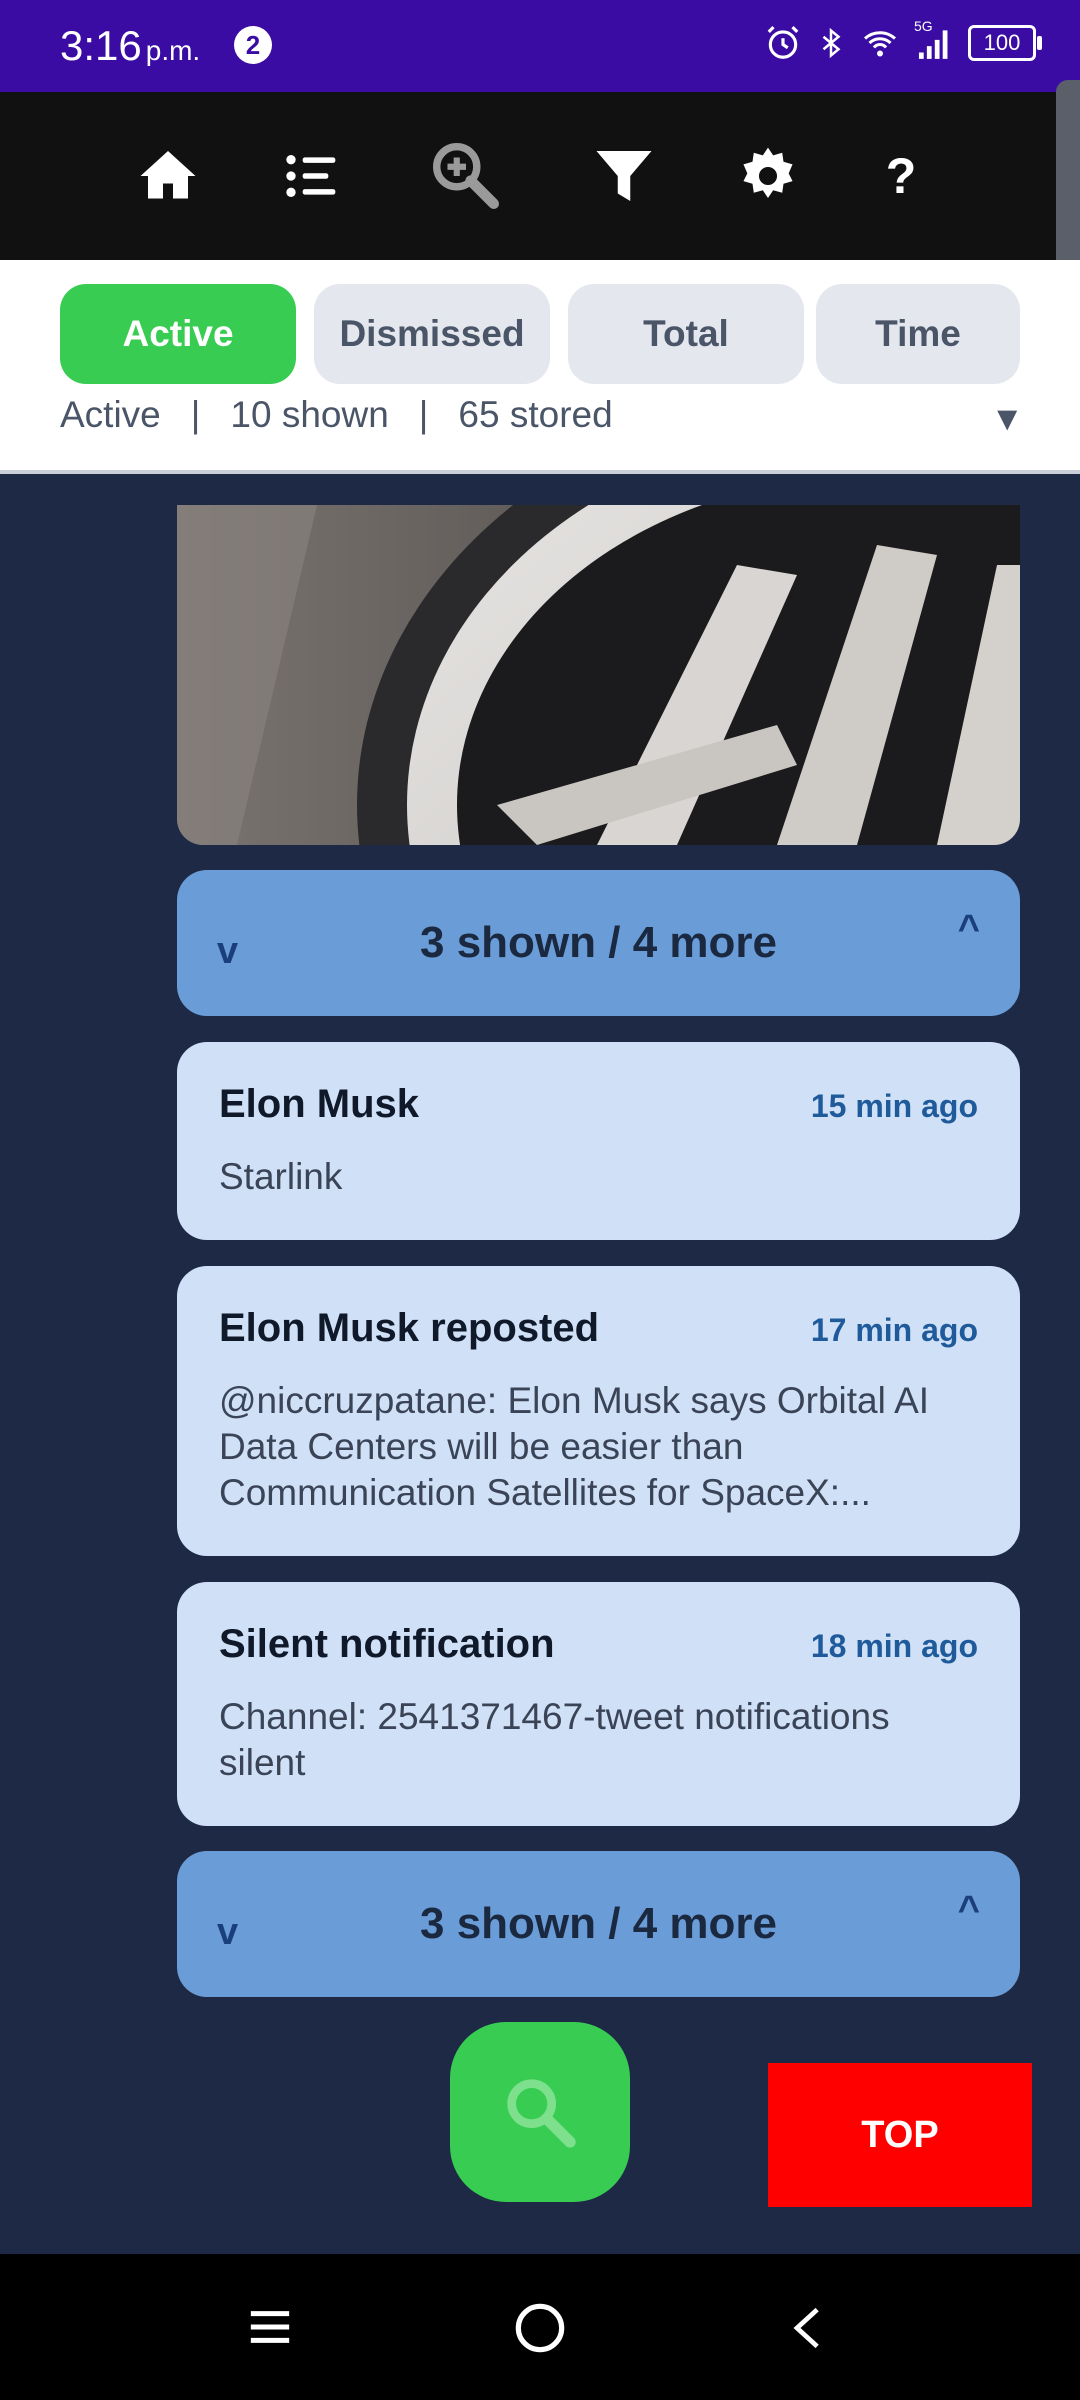 The height and width of the screenshot is (2400, 1080). I want to click on dropdown-arrow-icon: ▼, so click(1007, 419).